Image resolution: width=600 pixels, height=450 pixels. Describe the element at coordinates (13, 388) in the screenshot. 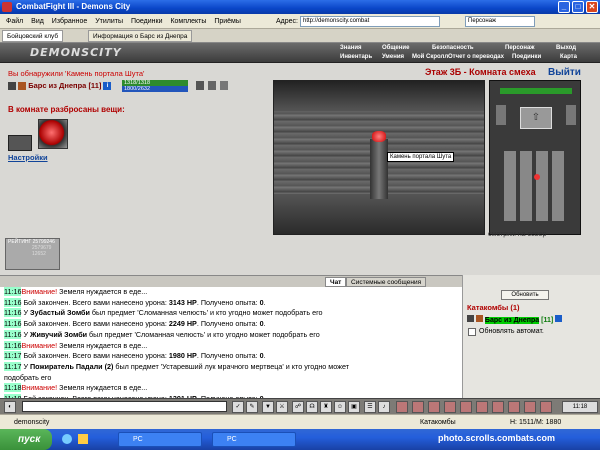

I see `chat-timestamp: 11:18` at that location.